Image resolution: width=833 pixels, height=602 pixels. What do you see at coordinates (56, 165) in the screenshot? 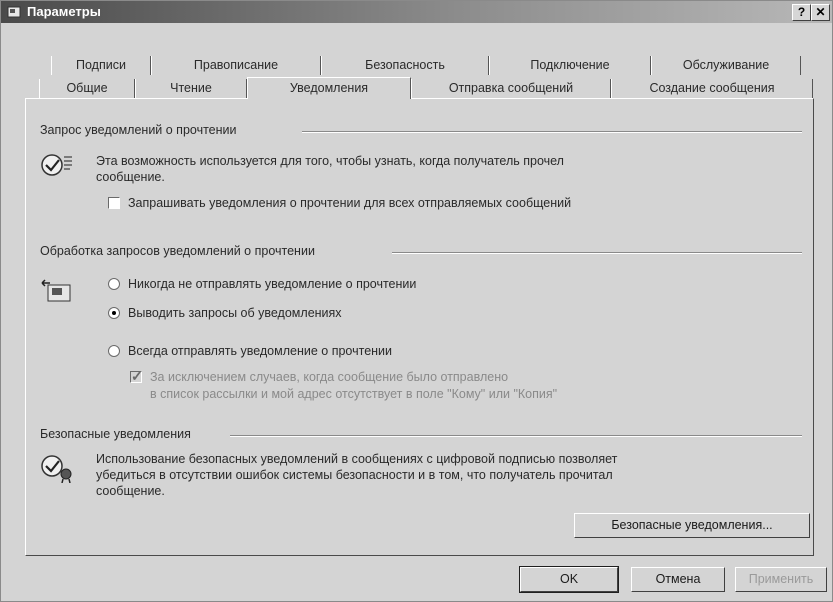
I see `read-receipt-icon` at bounding box center [56, 165].